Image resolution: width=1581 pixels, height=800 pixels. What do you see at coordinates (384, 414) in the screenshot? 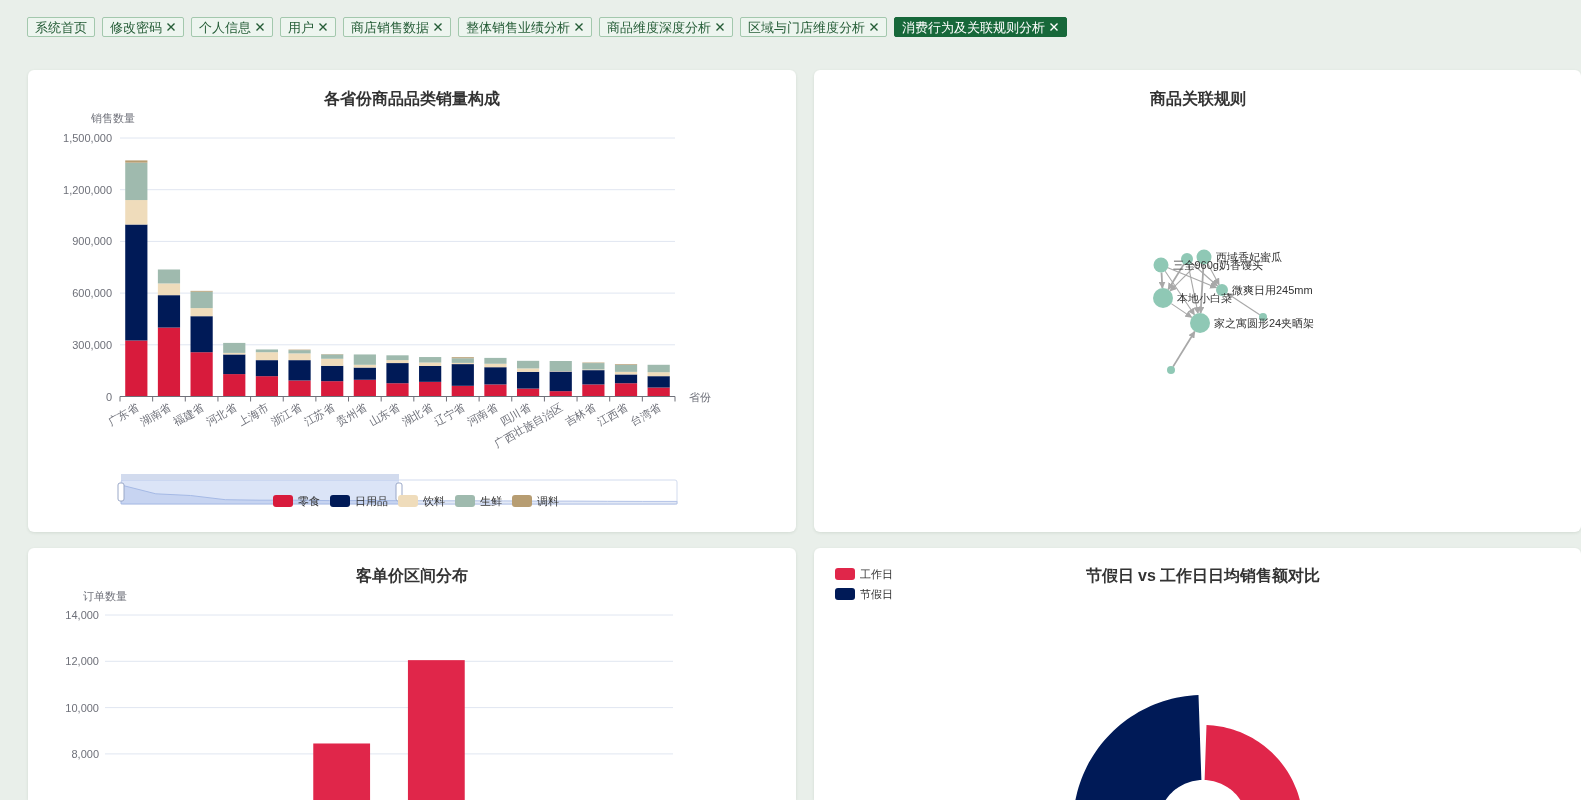
I see `x-tick-label: 山东省` at bounding box center [384, 414].